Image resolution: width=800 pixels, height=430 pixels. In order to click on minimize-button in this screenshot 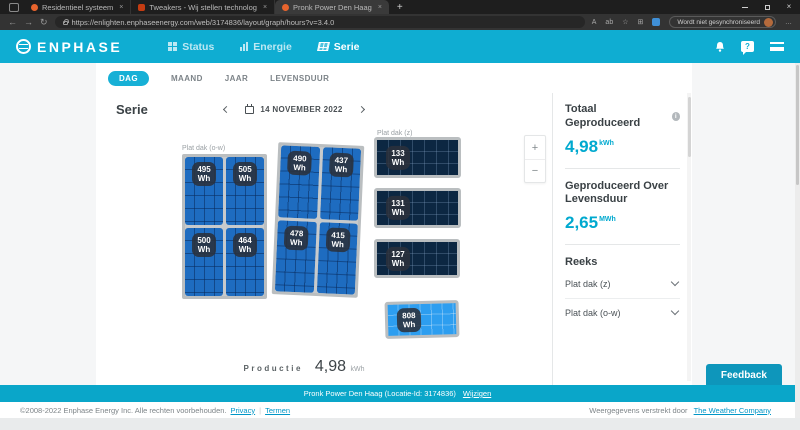, I will do `click(745, 7)`.